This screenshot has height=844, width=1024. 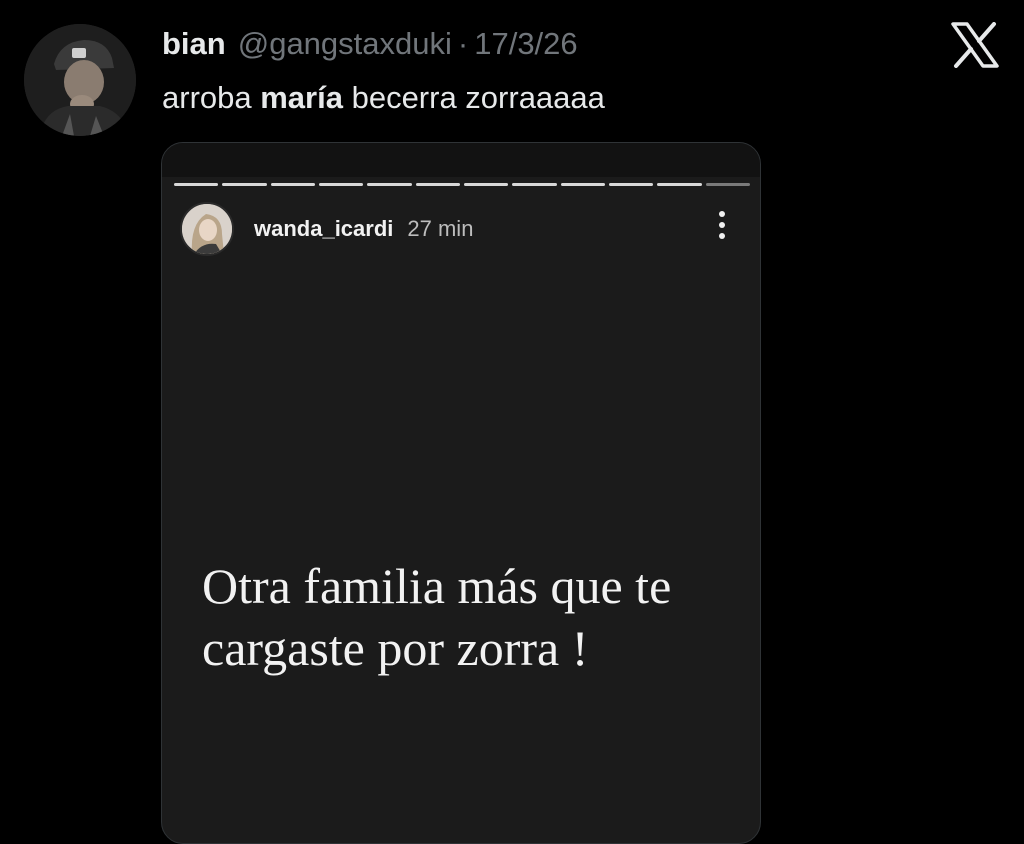 I want to click on story-header: wanda_icardi 27 min, so click(x=326, y=229).